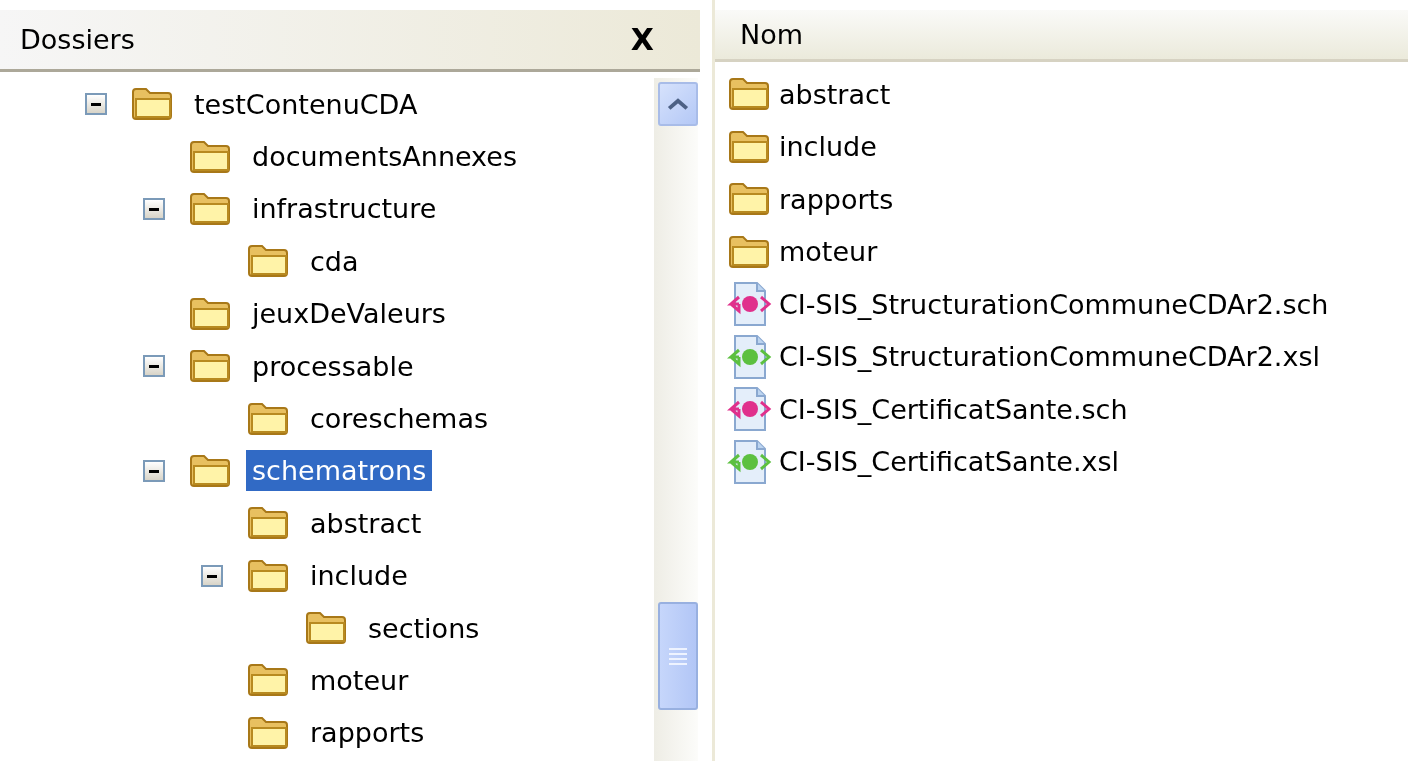 The width and height of the screenshot is (1408, 761). I want to click on file-list-item: moteur, so click(828, 252).